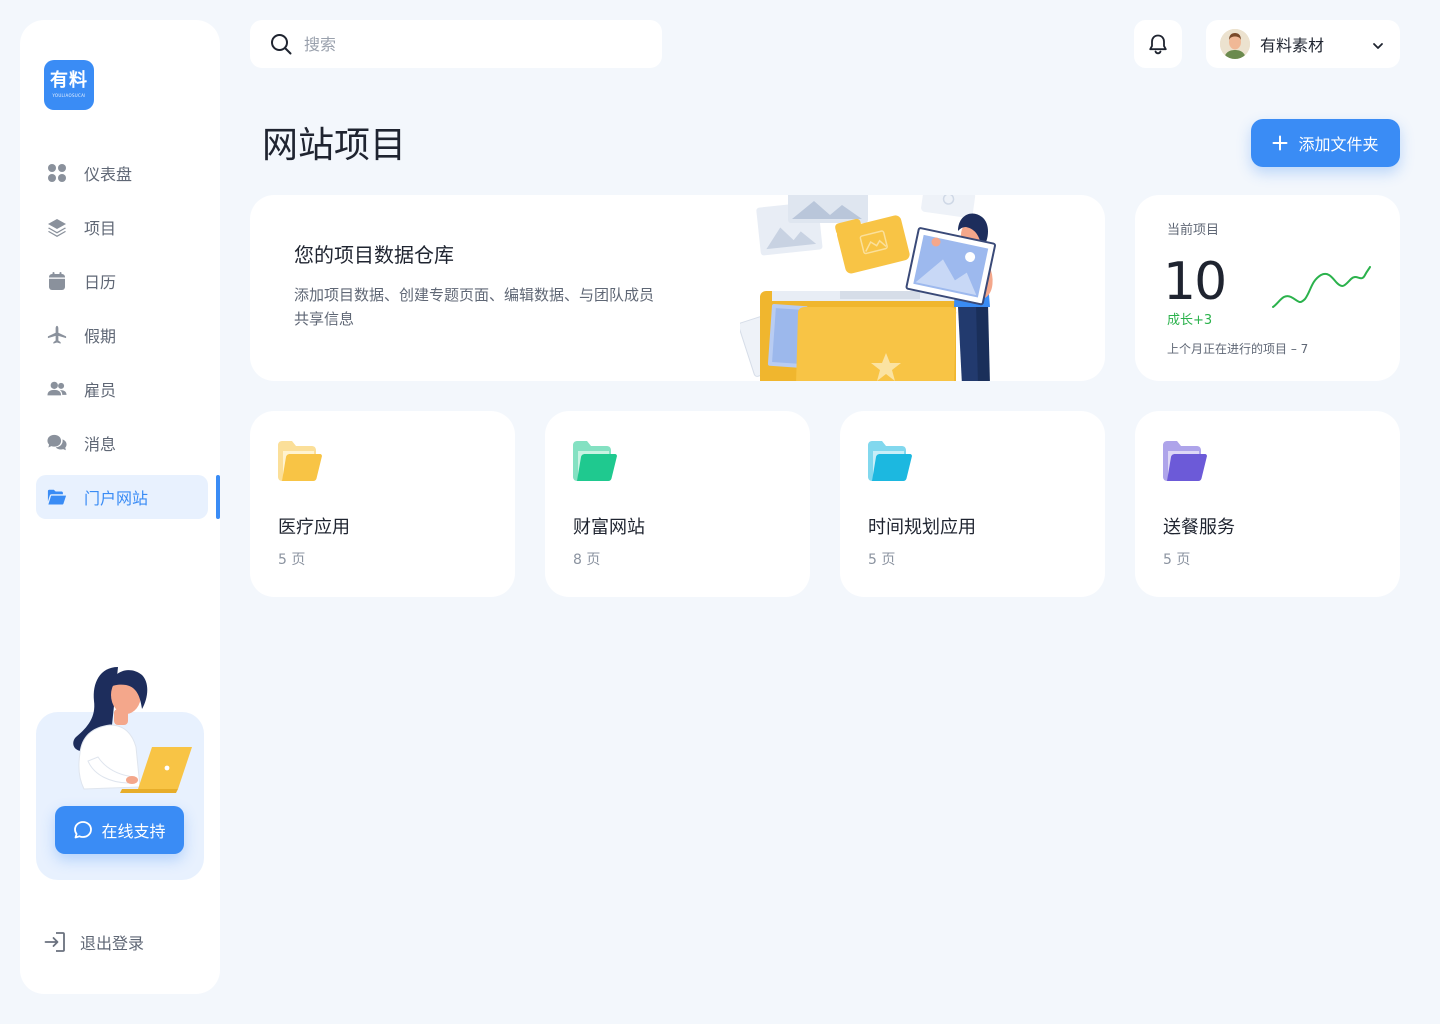 The image size is (1440, 1024). Describe the element at coordinates (374, 255) in the screenshot. I see `hero-title: 您的项目数据仓库` at that location.